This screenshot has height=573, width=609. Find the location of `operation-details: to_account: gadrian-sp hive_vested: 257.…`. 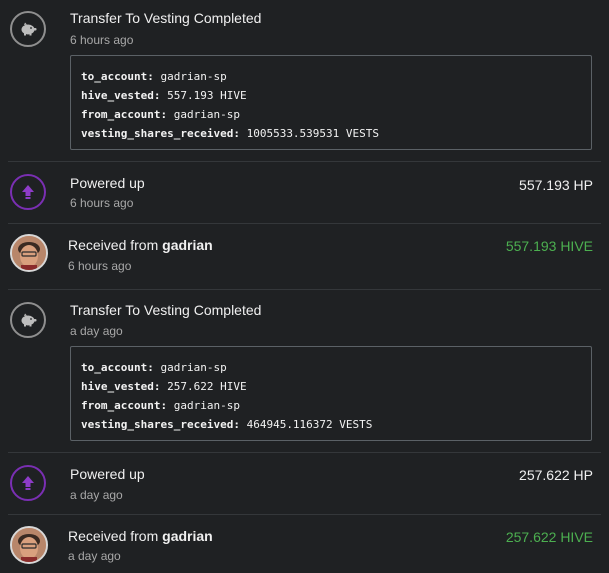

operation-details: to_account: gadrian-sp hive_vested: 257.… is located at coordinates (331, 393).